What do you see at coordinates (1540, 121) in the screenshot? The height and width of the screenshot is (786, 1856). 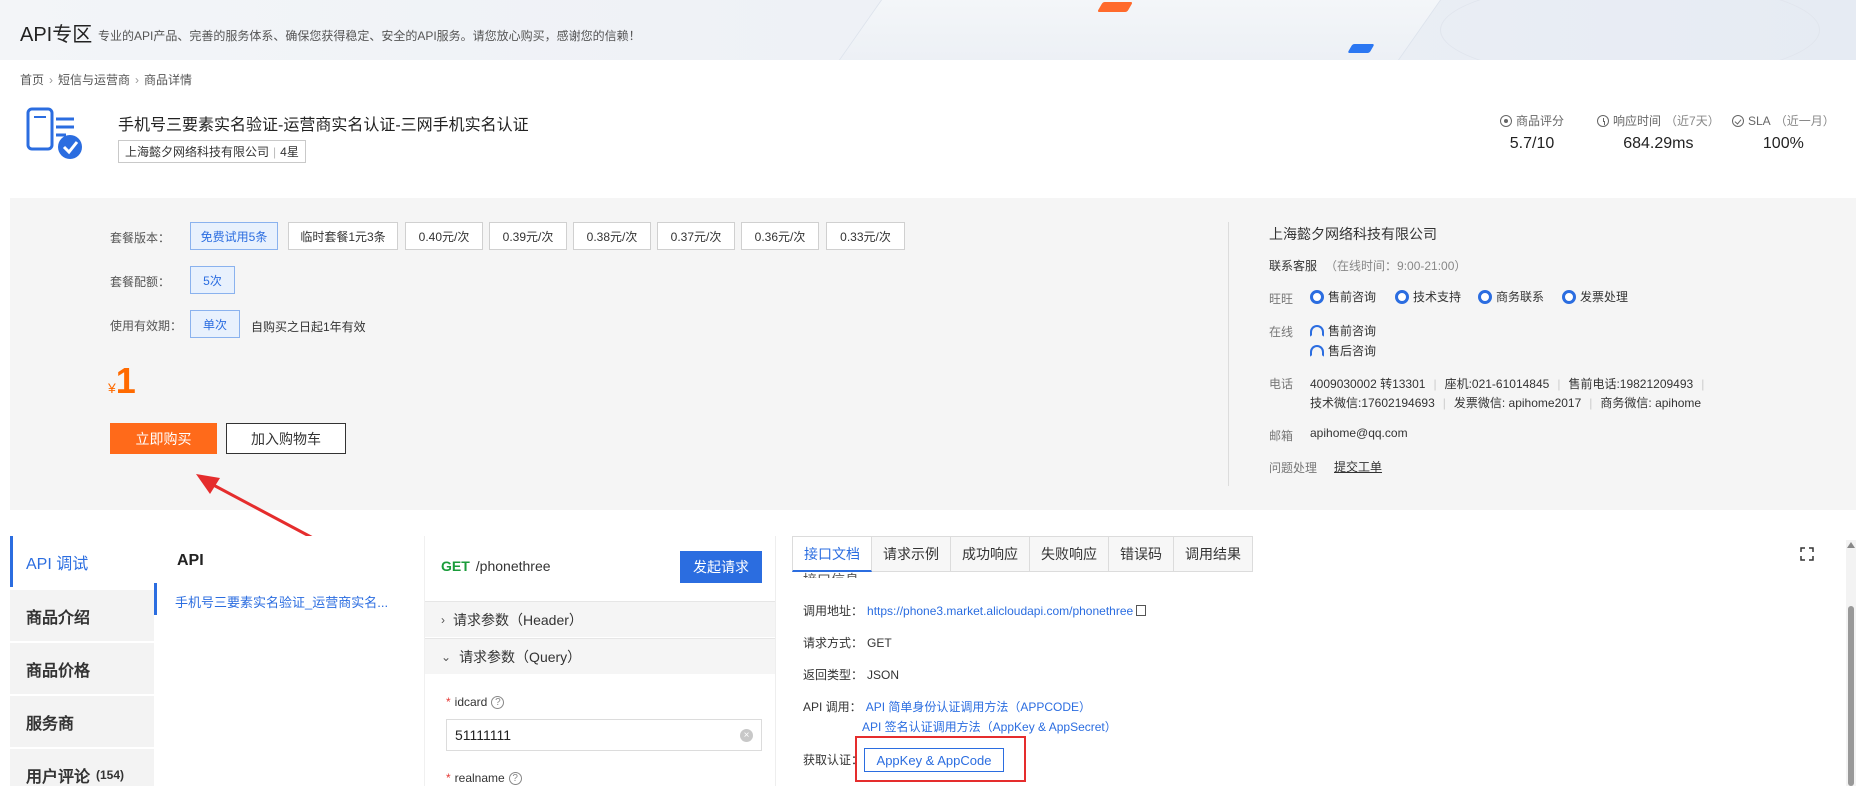 I see `stat-label: 商品评分` at bounding box center [1540, 121].